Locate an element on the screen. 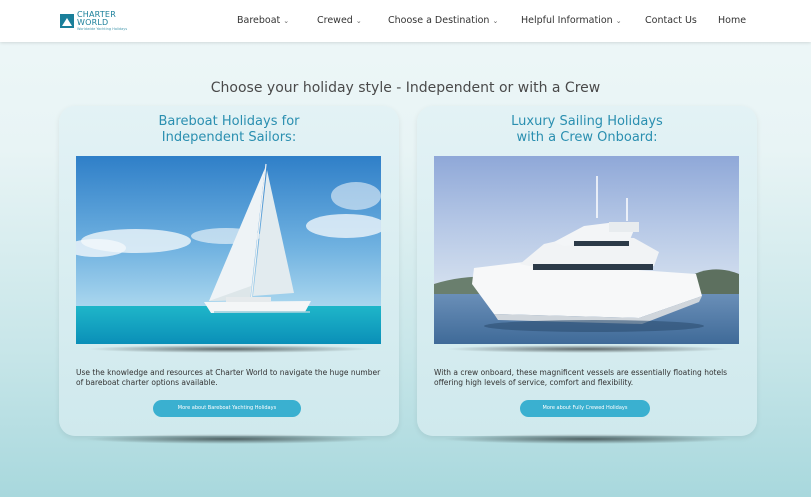 The height and width of the screenshot is (497, 811). nav-label: Bareboat is located at coordinates (259, 20).